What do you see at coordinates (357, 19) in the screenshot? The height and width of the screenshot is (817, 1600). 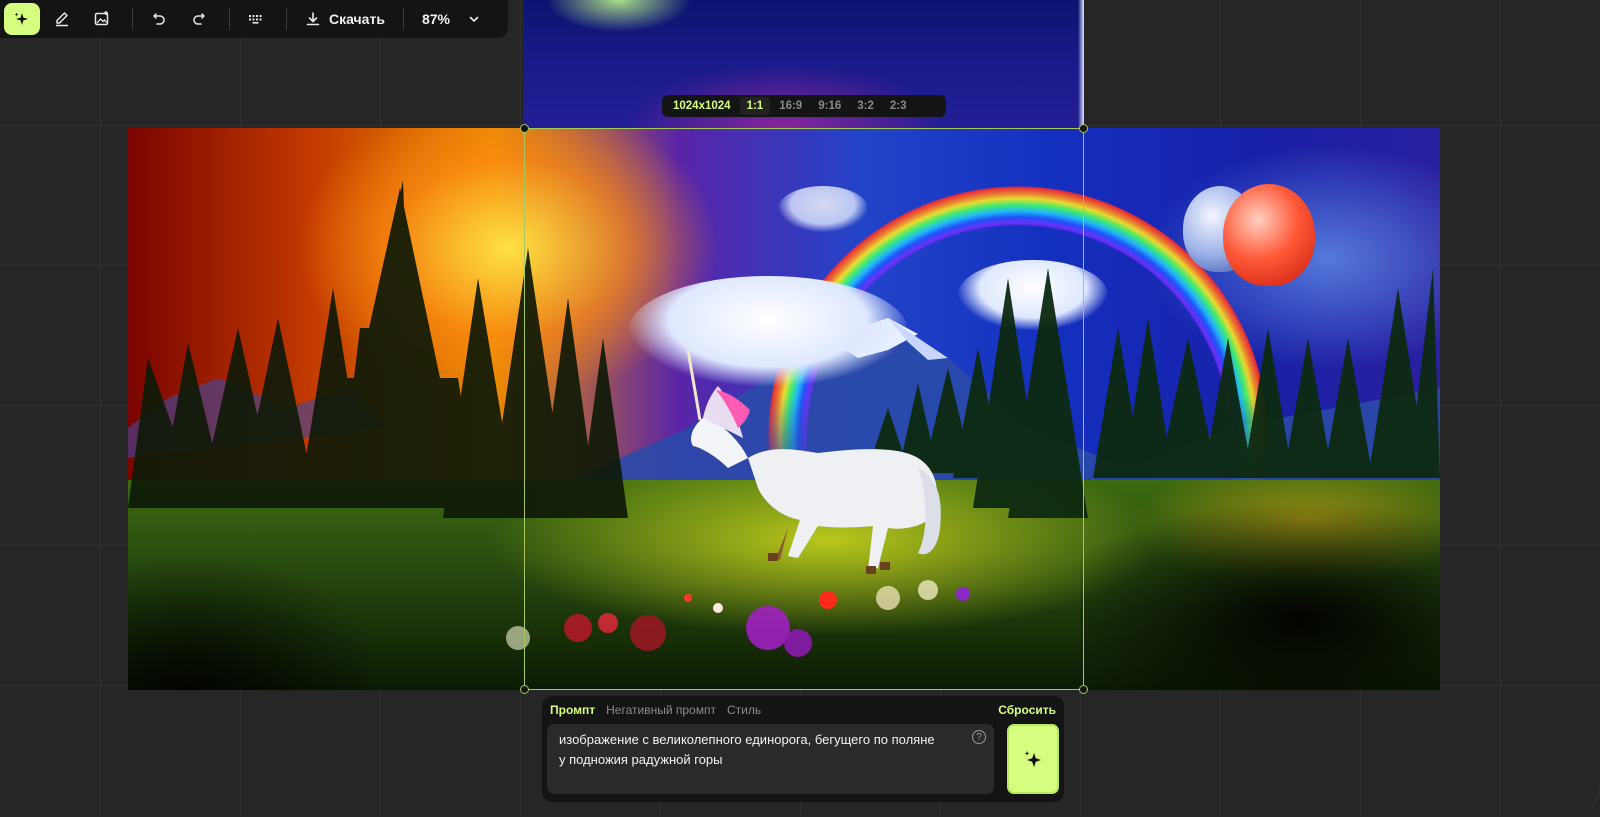 I see `download-label: Скачать` at bounding box center [357, 19].